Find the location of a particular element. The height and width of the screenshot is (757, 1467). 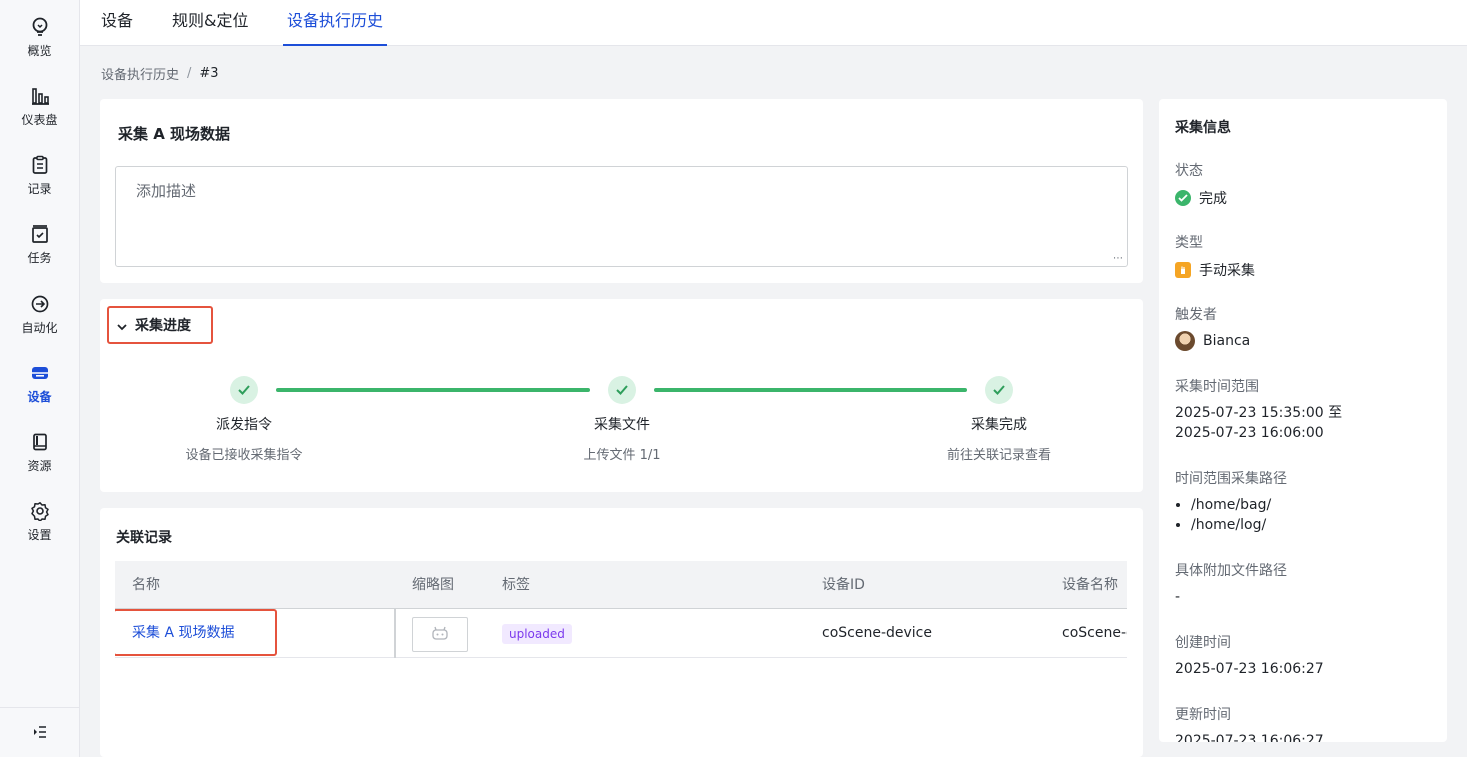

column-header-device-id: 设备ID is located at coordinates (843, 585).